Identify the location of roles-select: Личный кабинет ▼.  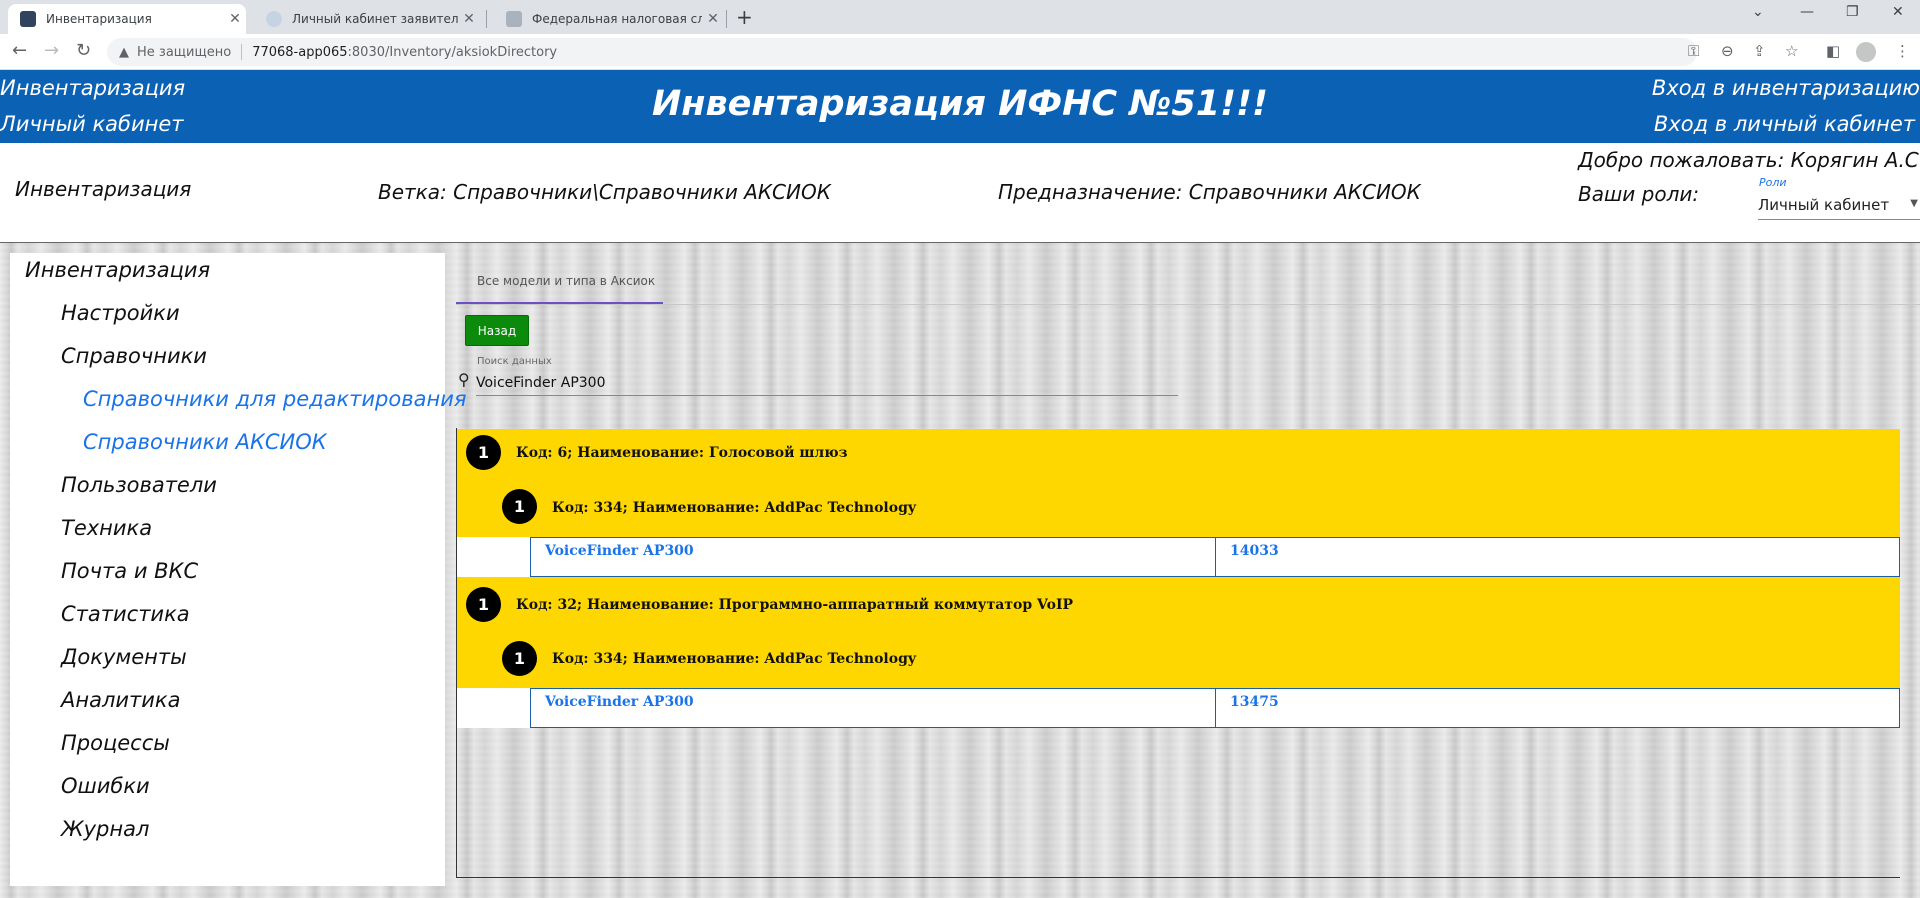
(1839, 205).